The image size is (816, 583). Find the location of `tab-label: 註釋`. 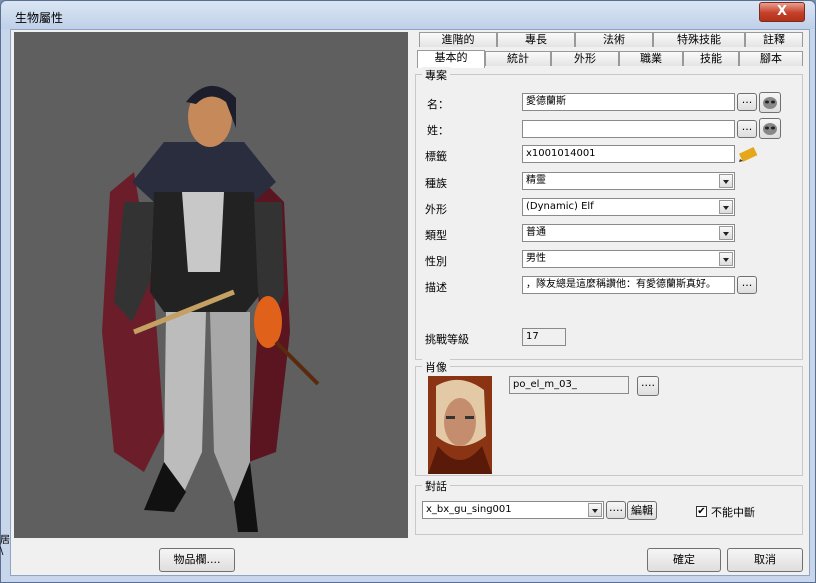

tab-label: 註釋 is located at coordinates (774, 39).